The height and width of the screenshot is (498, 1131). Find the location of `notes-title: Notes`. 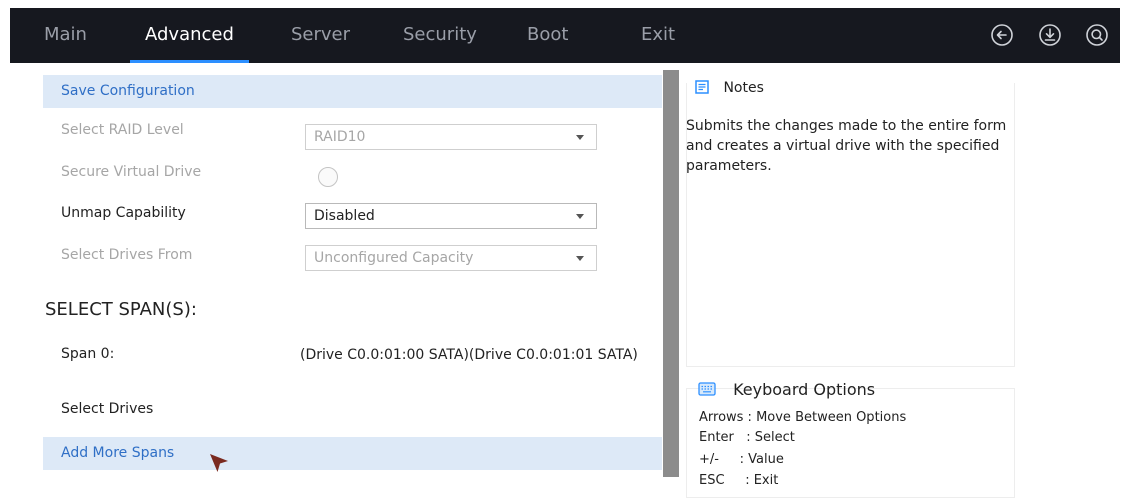

notes-title: Notes is located at coordinates (743, 88).